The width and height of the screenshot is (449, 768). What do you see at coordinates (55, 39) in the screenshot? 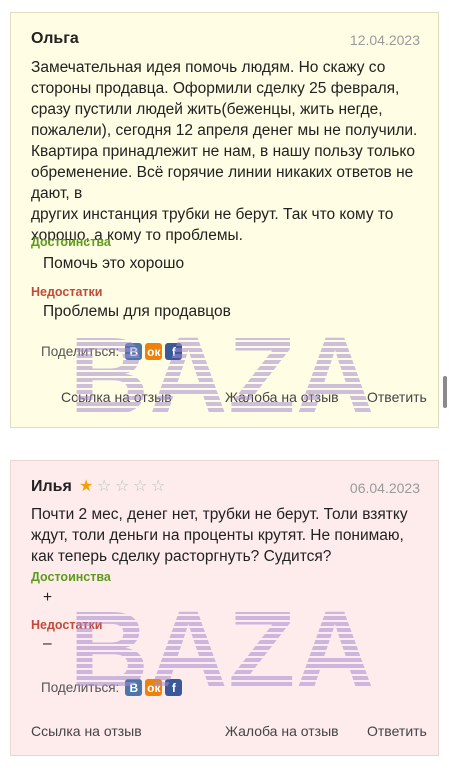
I see `review-author: Ольга` at bounding box center [55, 39].